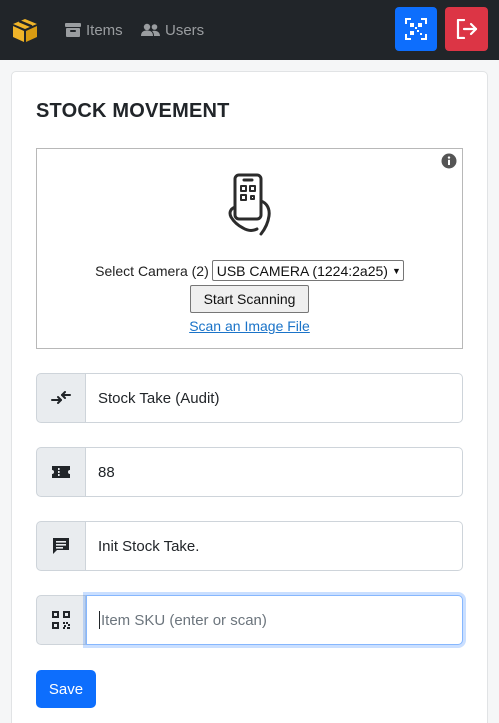 This screenshot has width=499, height=723. I want to click on nav-users-link: Users, so click(172, 30).